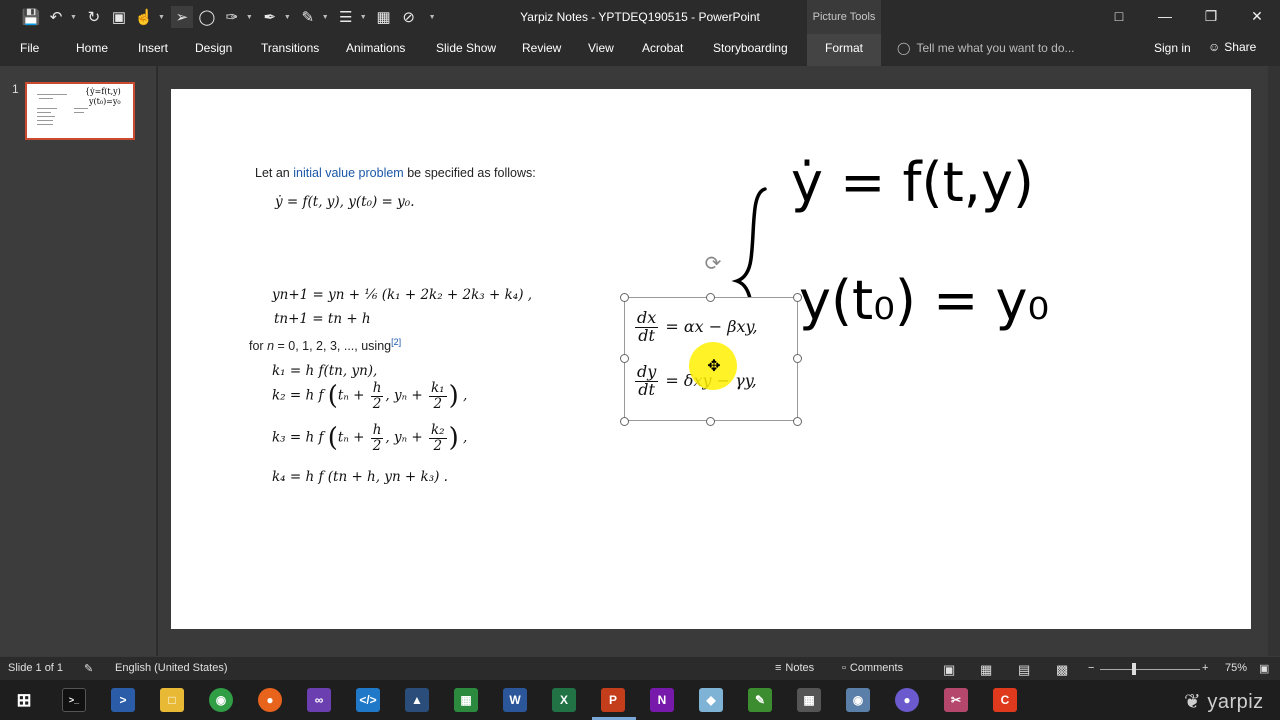 The width and height of the screenshot is (1280, 720). I want to click on picture-tools-label: Picture Tools, so click(844, 17).